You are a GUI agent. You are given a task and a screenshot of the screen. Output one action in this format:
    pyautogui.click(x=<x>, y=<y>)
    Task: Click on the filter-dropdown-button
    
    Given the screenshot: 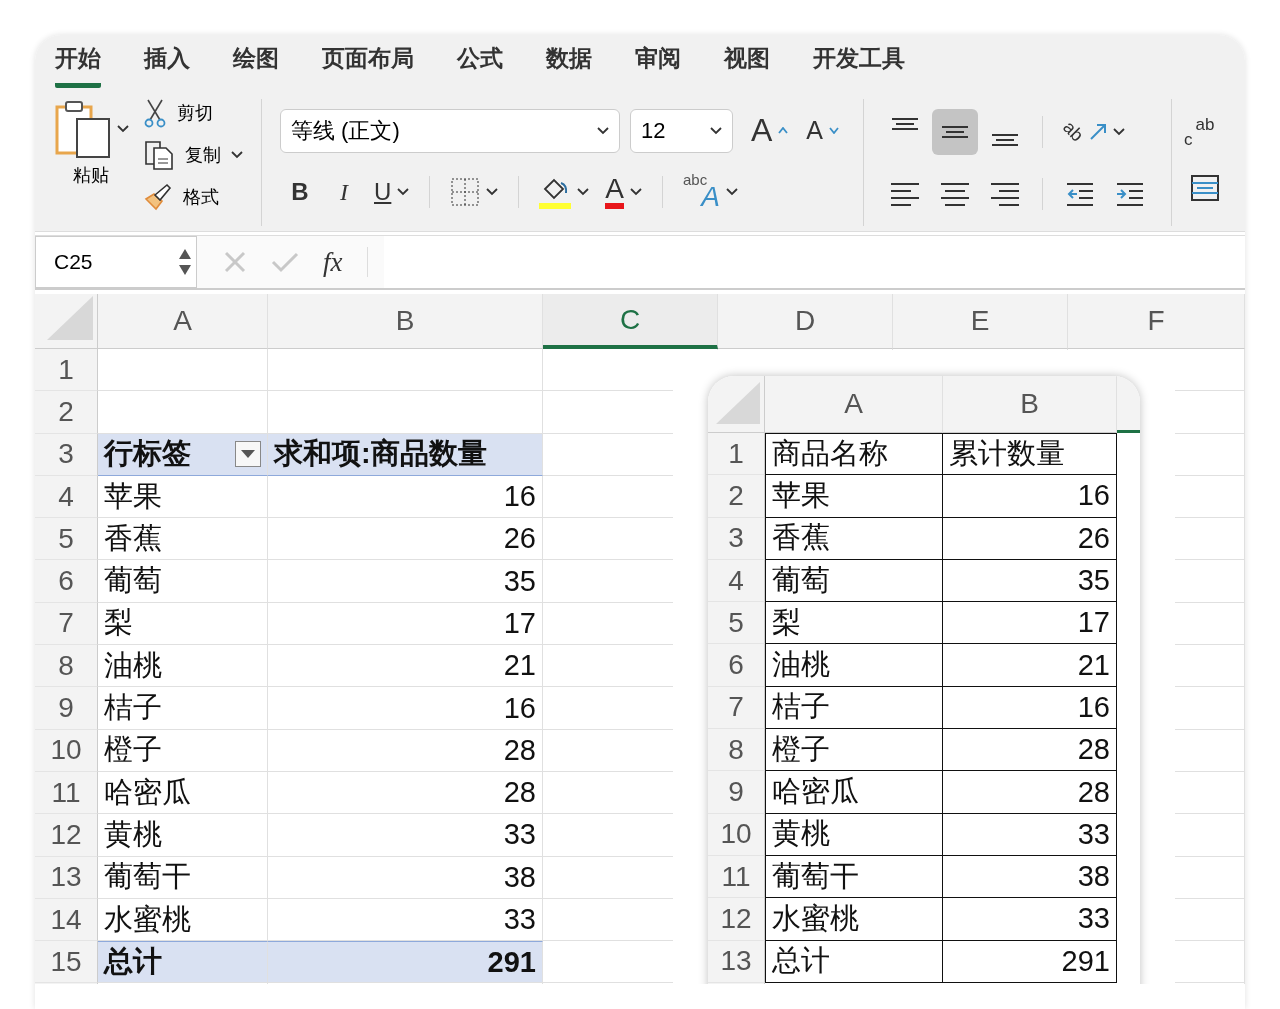 What is the action you would take?
    pyautogui.click(x=248, y=454)
    